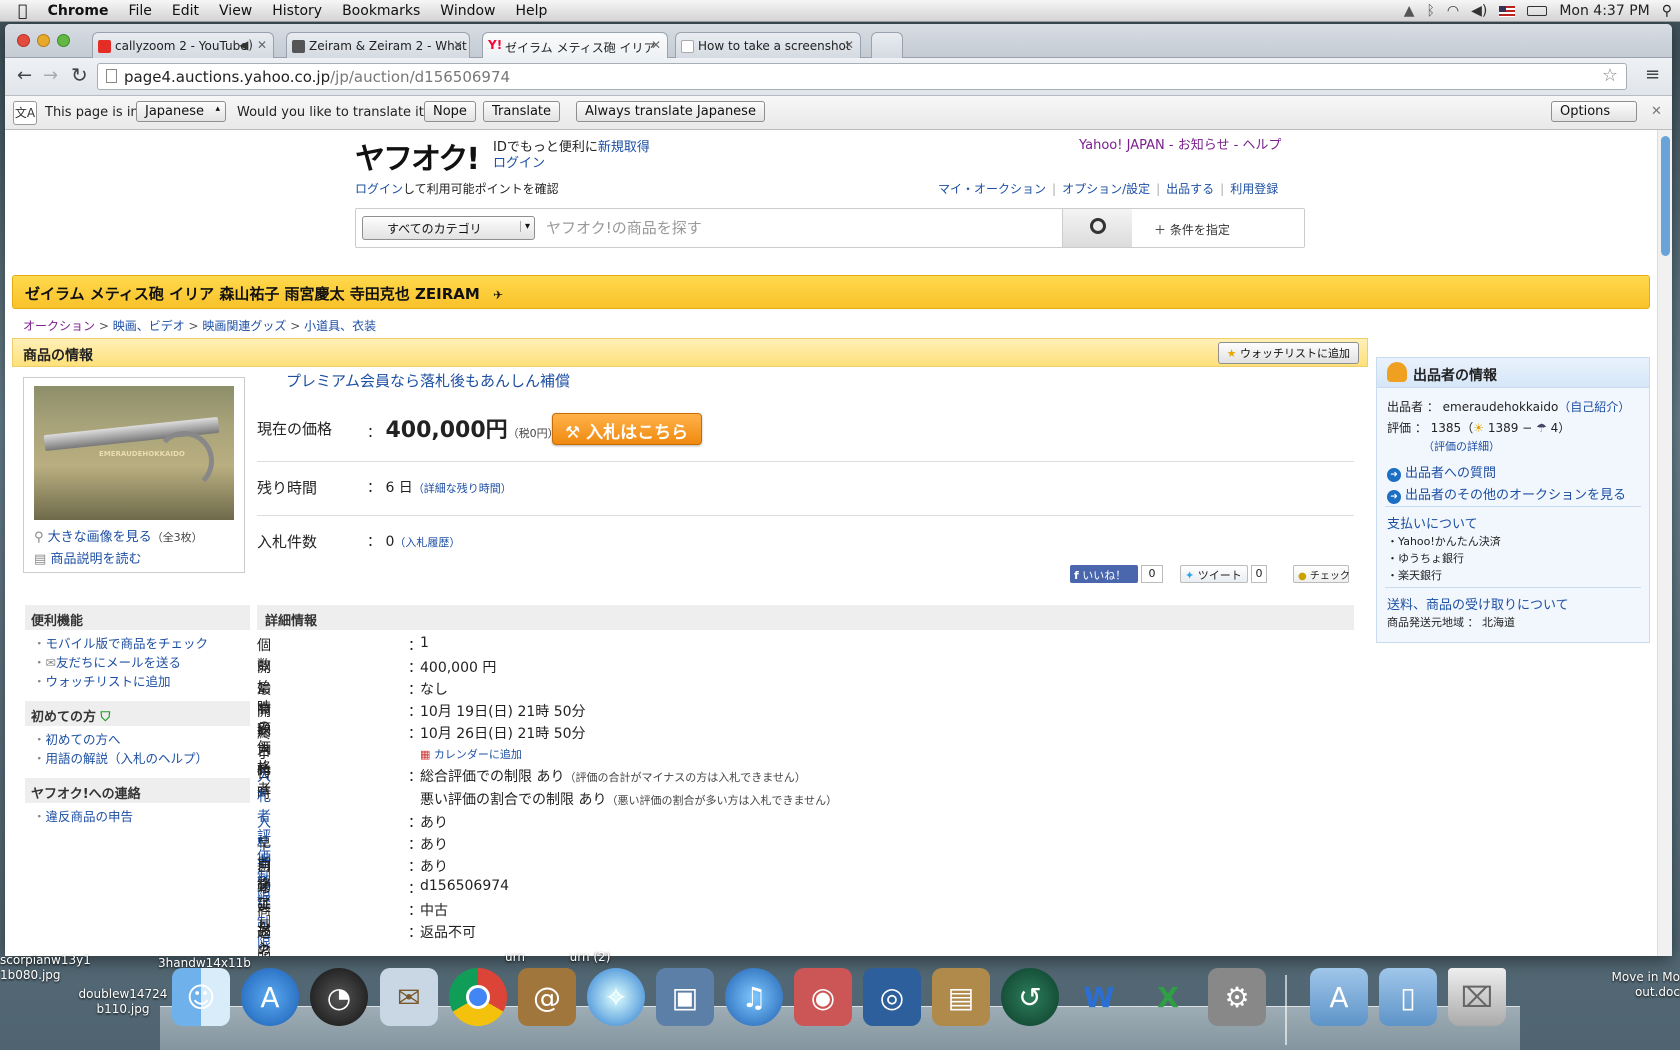  Describe the element at coordinates (181, 111) in the screenshot. I see `language-select: Japanese ▴` at that location.